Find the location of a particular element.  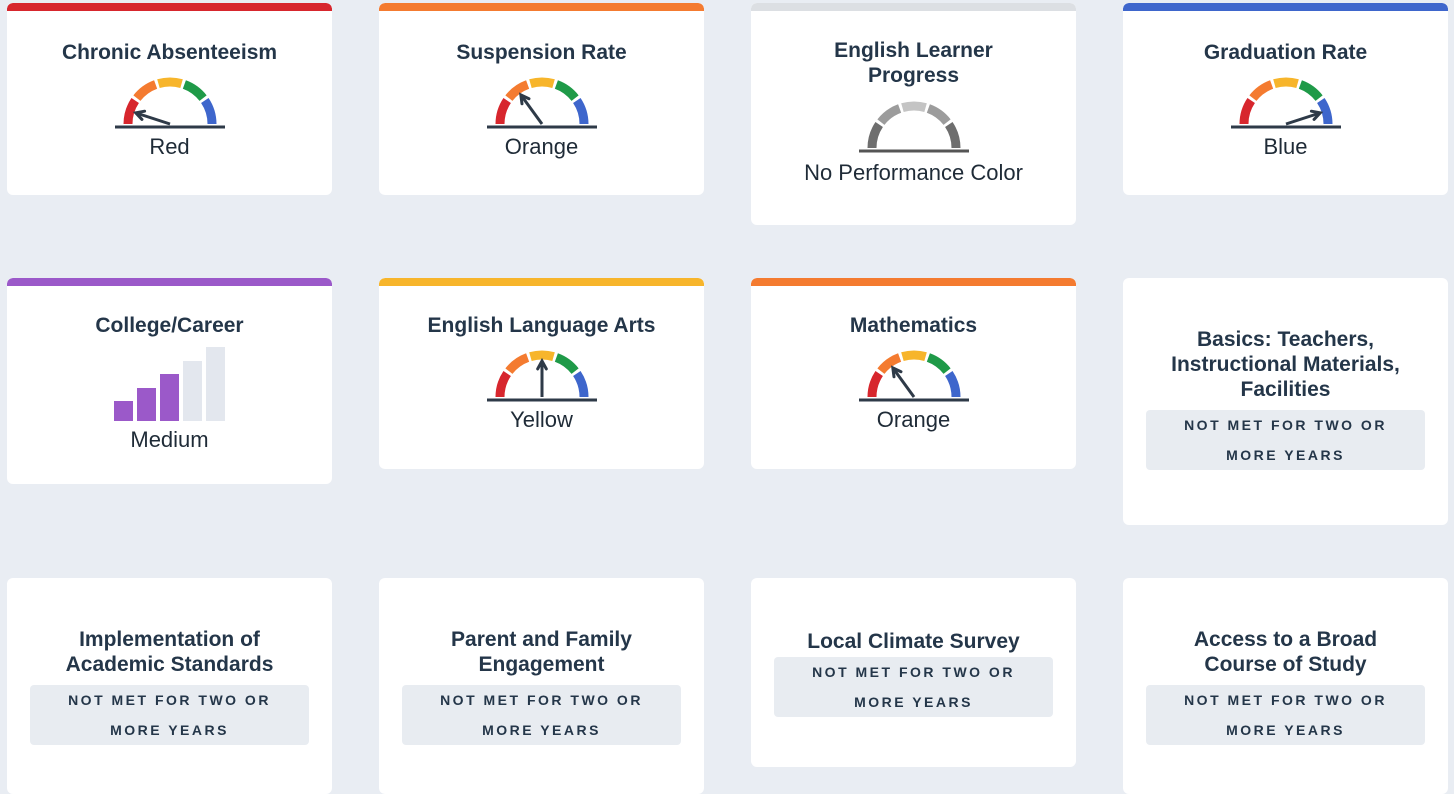

card-title-line2: Course of Study is located at coordinates (1285, 664).